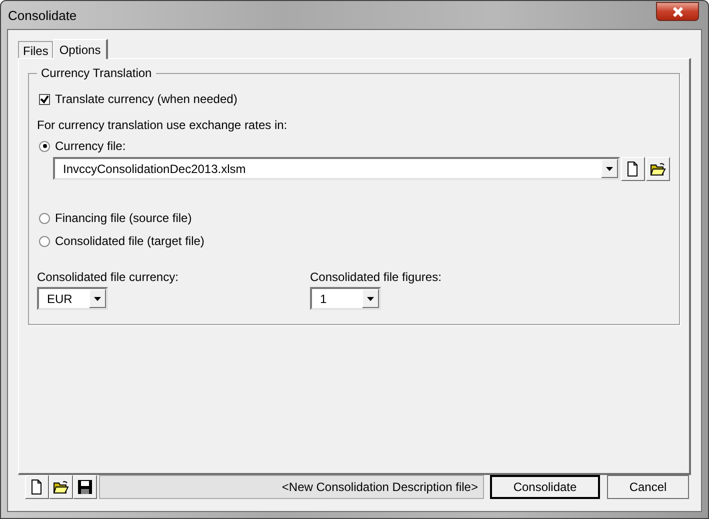  I want to click on checkbox-label: Translate currency (when needed), so click(146, 99).